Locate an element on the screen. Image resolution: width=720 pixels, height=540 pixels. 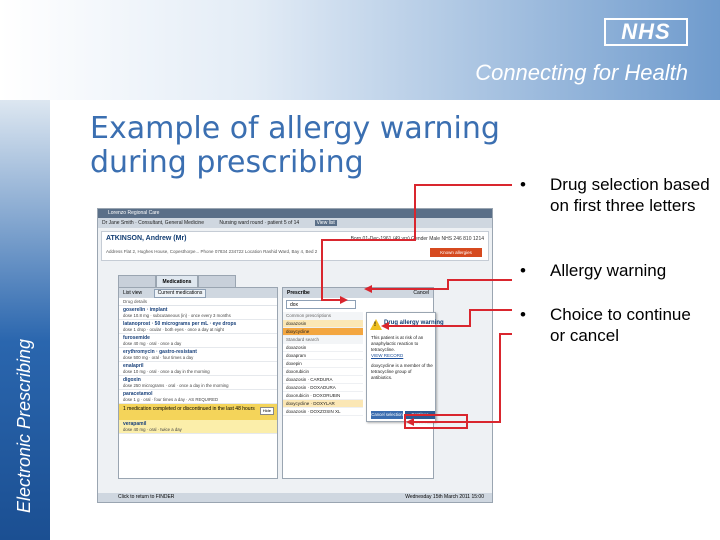
ward-round: Nursing ward round · patient 5 of 14 is located at coordinates (259, 223).